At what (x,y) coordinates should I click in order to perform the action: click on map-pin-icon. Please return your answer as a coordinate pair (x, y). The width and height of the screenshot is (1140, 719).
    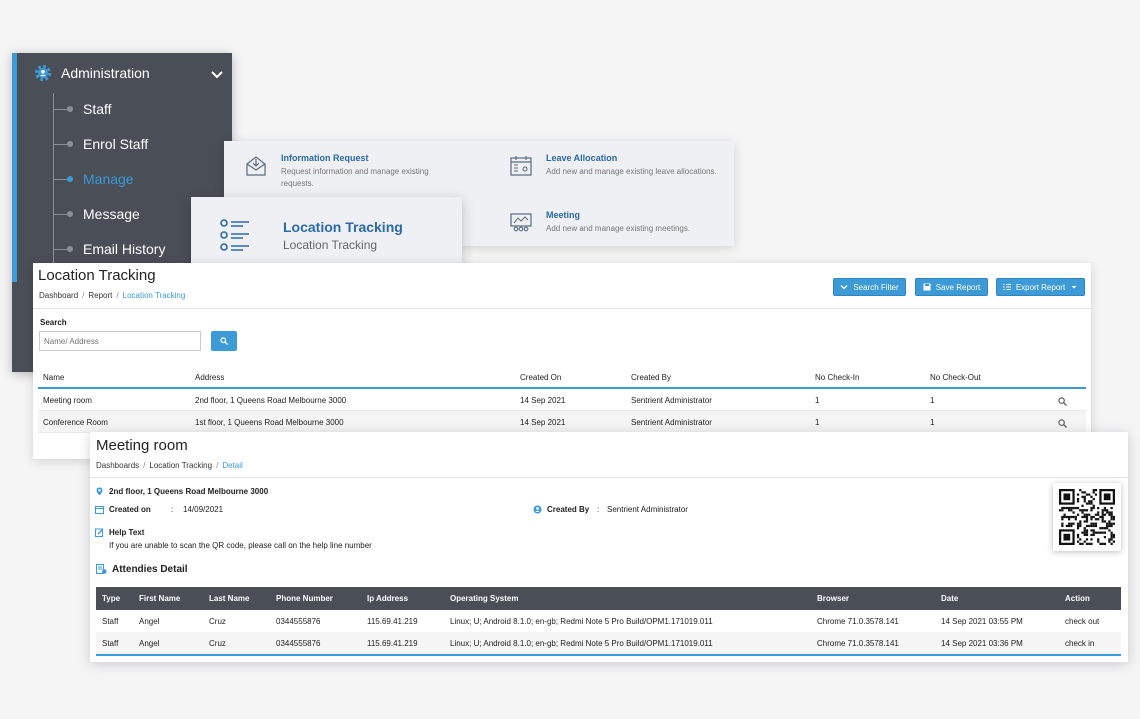
    Looking at the image, I should click on (99, 491).